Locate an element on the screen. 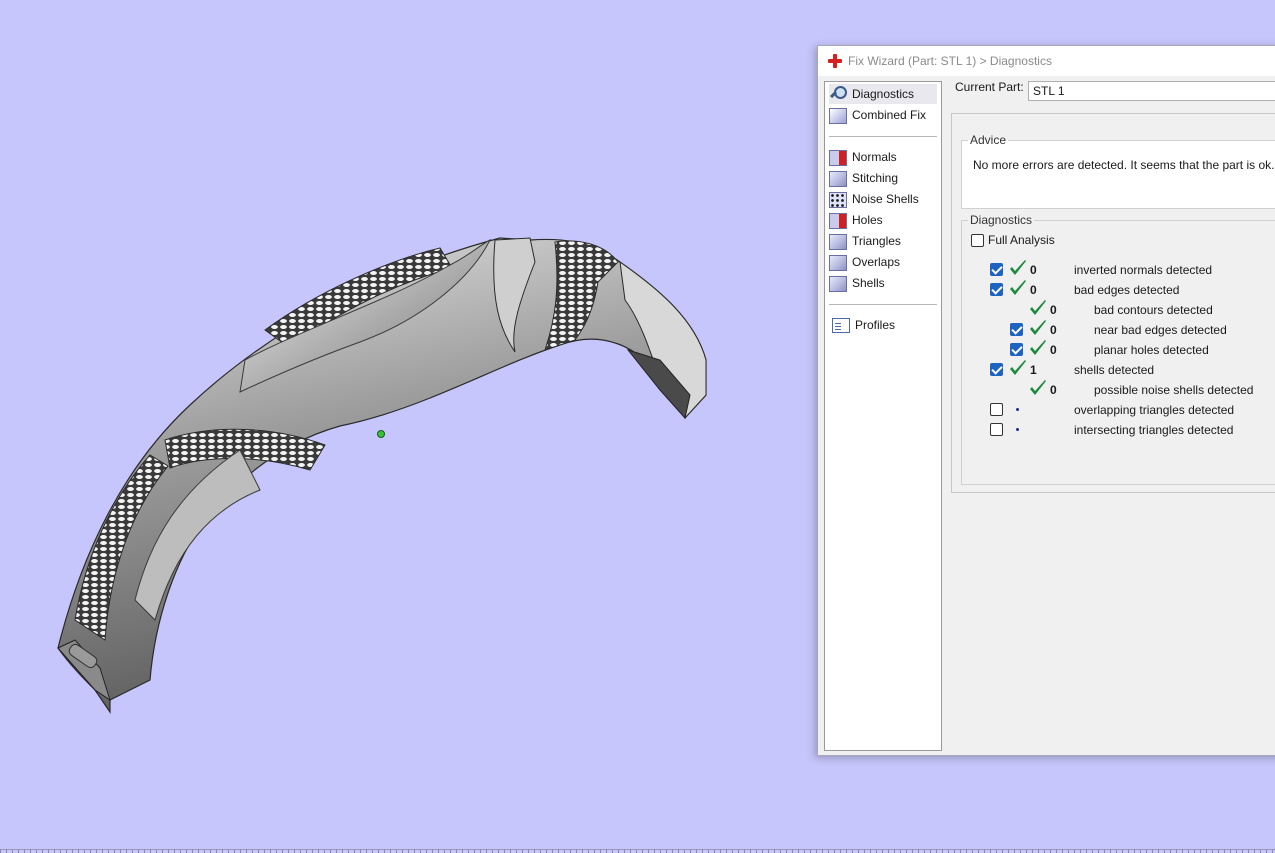  sidebar-item-noise-shells: Noise Shells is located at coordinates (883, 199).